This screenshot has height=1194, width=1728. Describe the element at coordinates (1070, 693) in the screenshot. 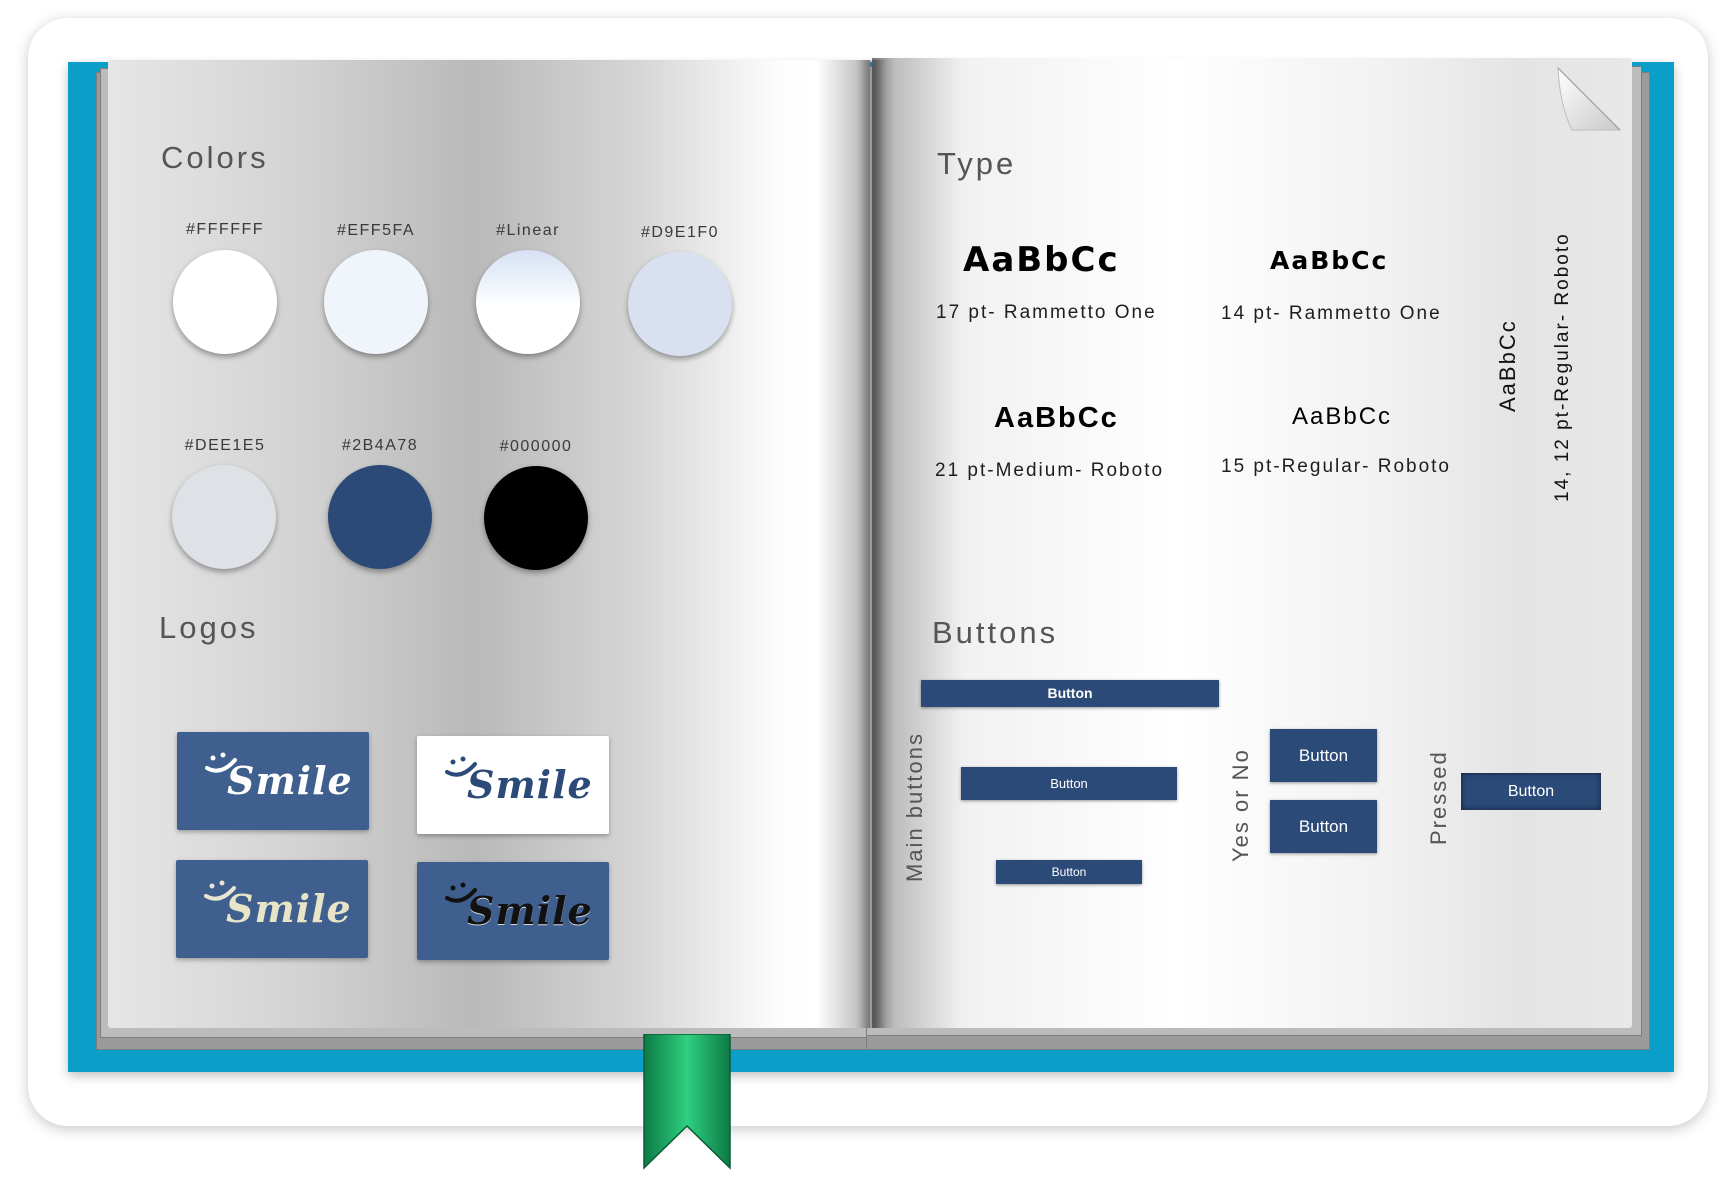

I see `main-button-large: Button` at that location.